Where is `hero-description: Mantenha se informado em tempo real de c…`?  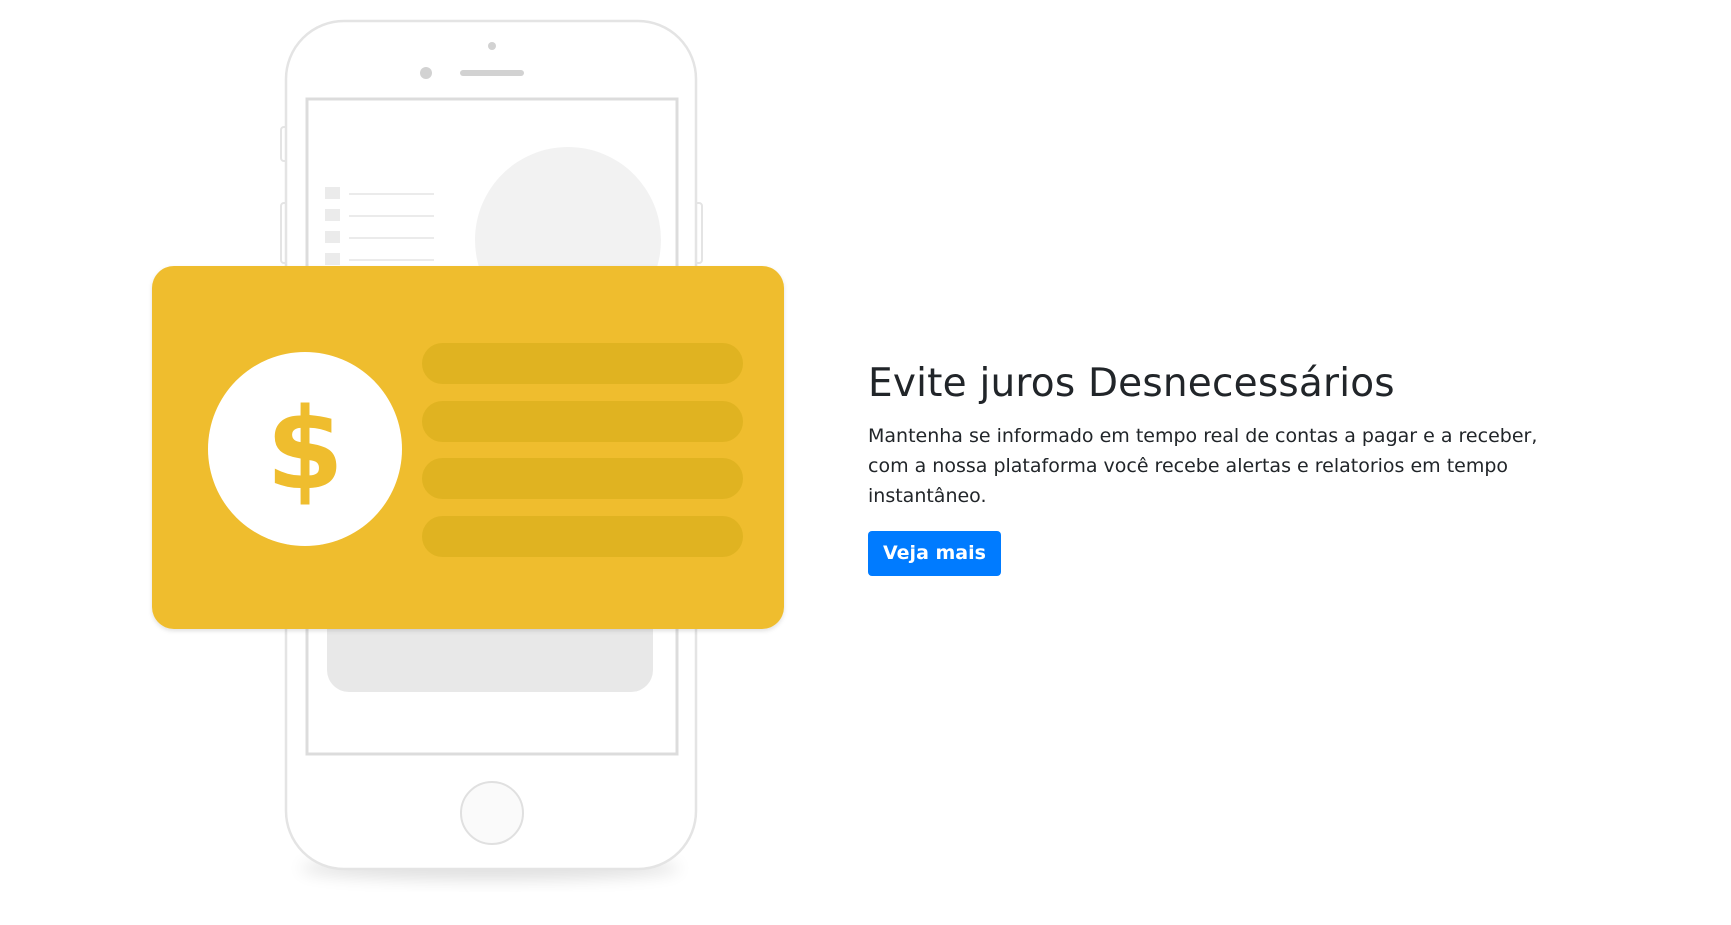 hero-description: Mantenha se informado em tempo real de c… is located at coordinates (1203, 465).